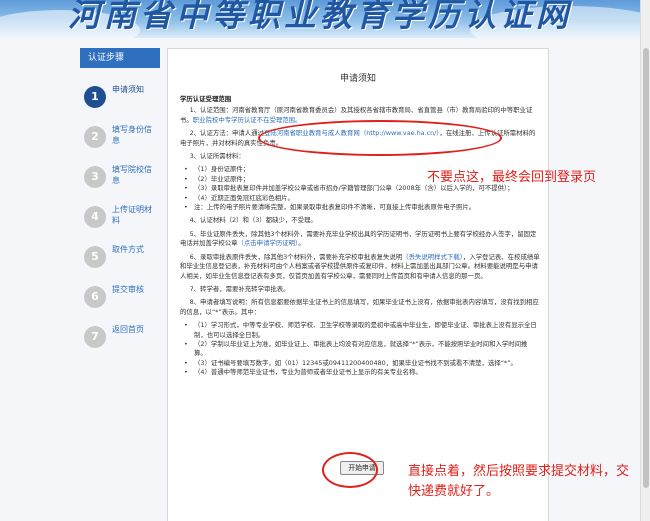  I want to click on list-item: （4）近期正面免冠红底彩色相片。, so click(360, 199).